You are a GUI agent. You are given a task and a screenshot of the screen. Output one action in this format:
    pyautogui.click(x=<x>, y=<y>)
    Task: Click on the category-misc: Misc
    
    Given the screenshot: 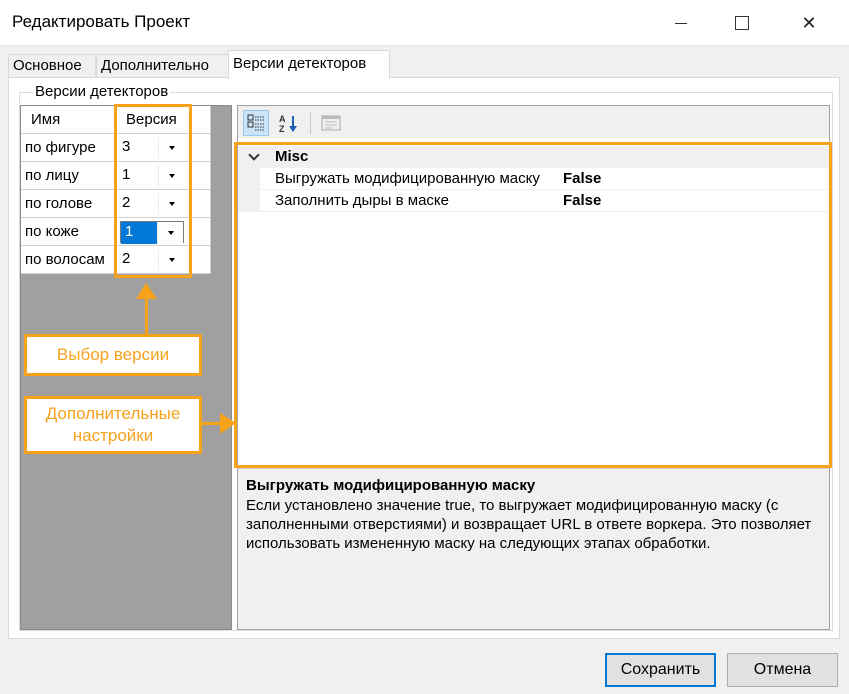 What is the action you would take?
    pyautogui.click(x=533, y=157)
    